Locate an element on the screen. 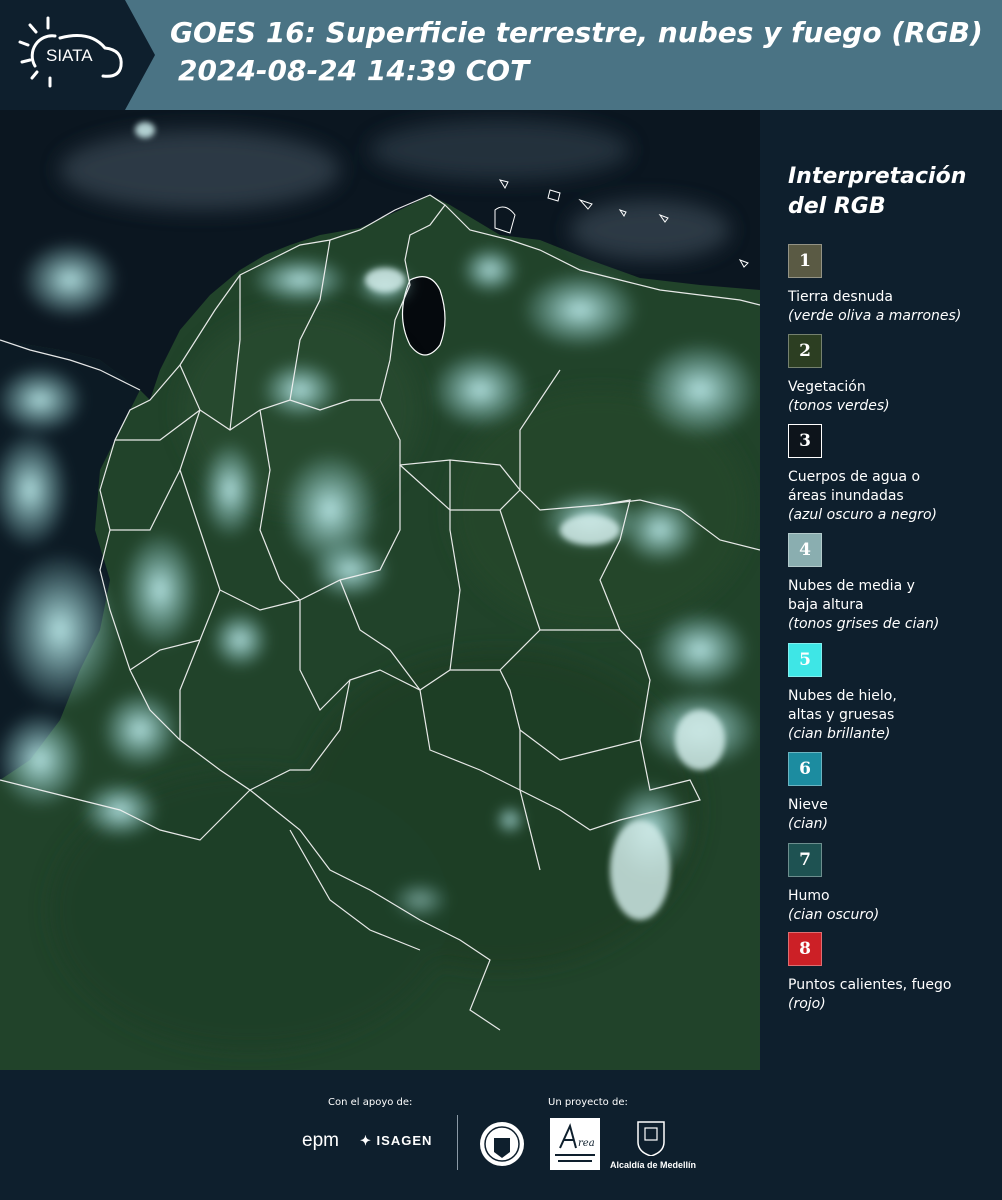  legend-swatch-5: 5 is located at coordinates (805, 660).